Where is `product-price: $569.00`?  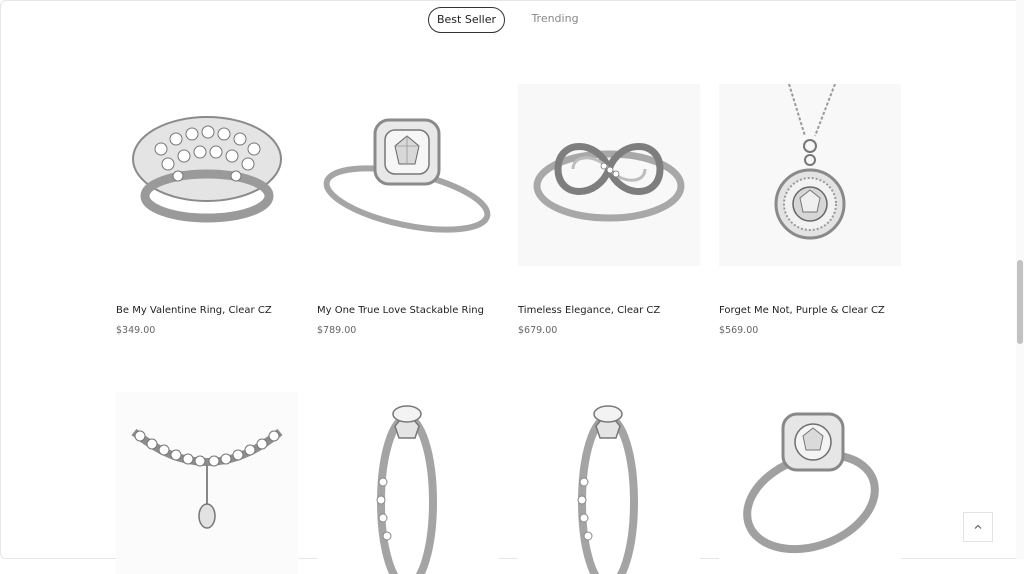 product-price: $569.00 is located at coordinates (739, 330).